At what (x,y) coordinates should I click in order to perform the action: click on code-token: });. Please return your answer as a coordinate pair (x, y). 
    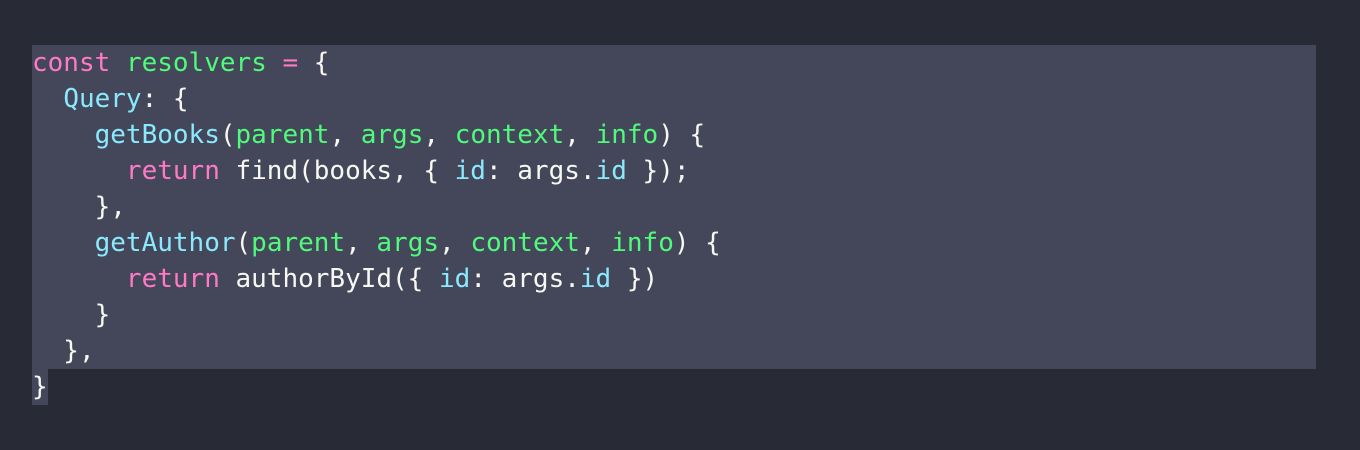
    Looking at the image, I should click on (658, 171).